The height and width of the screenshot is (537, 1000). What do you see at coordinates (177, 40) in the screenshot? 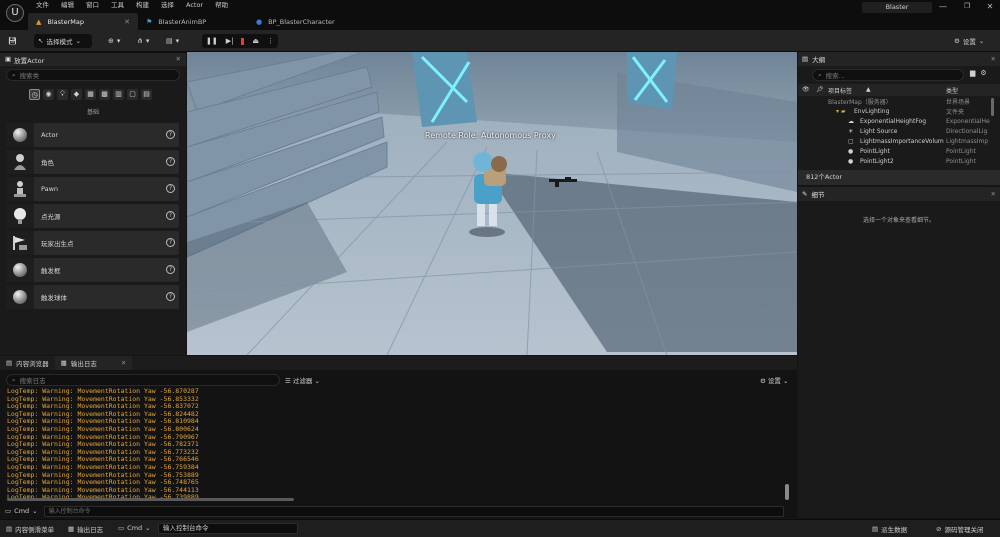
I see `chevron-down-icon: ▾` at bounding box center [177, 40].